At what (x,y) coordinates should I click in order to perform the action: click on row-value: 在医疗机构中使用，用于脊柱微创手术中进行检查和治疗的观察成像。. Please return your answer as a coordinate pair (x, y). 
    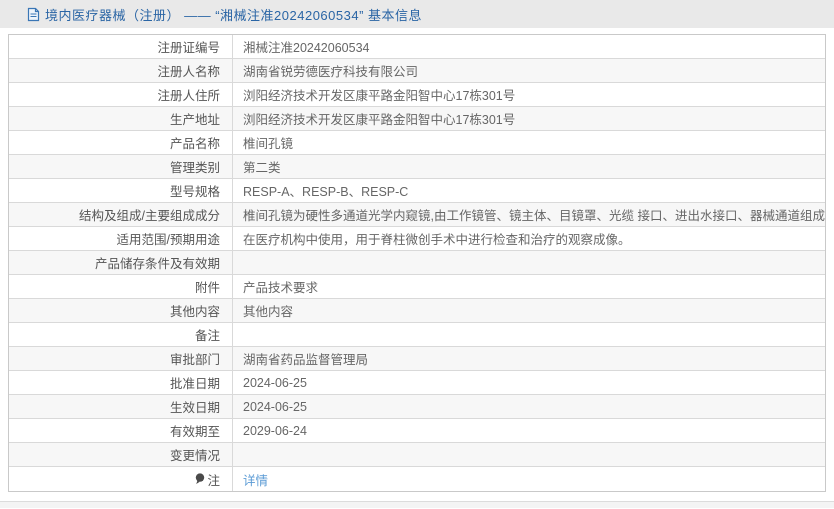
    Looking at the image, I should click on (437, 240).